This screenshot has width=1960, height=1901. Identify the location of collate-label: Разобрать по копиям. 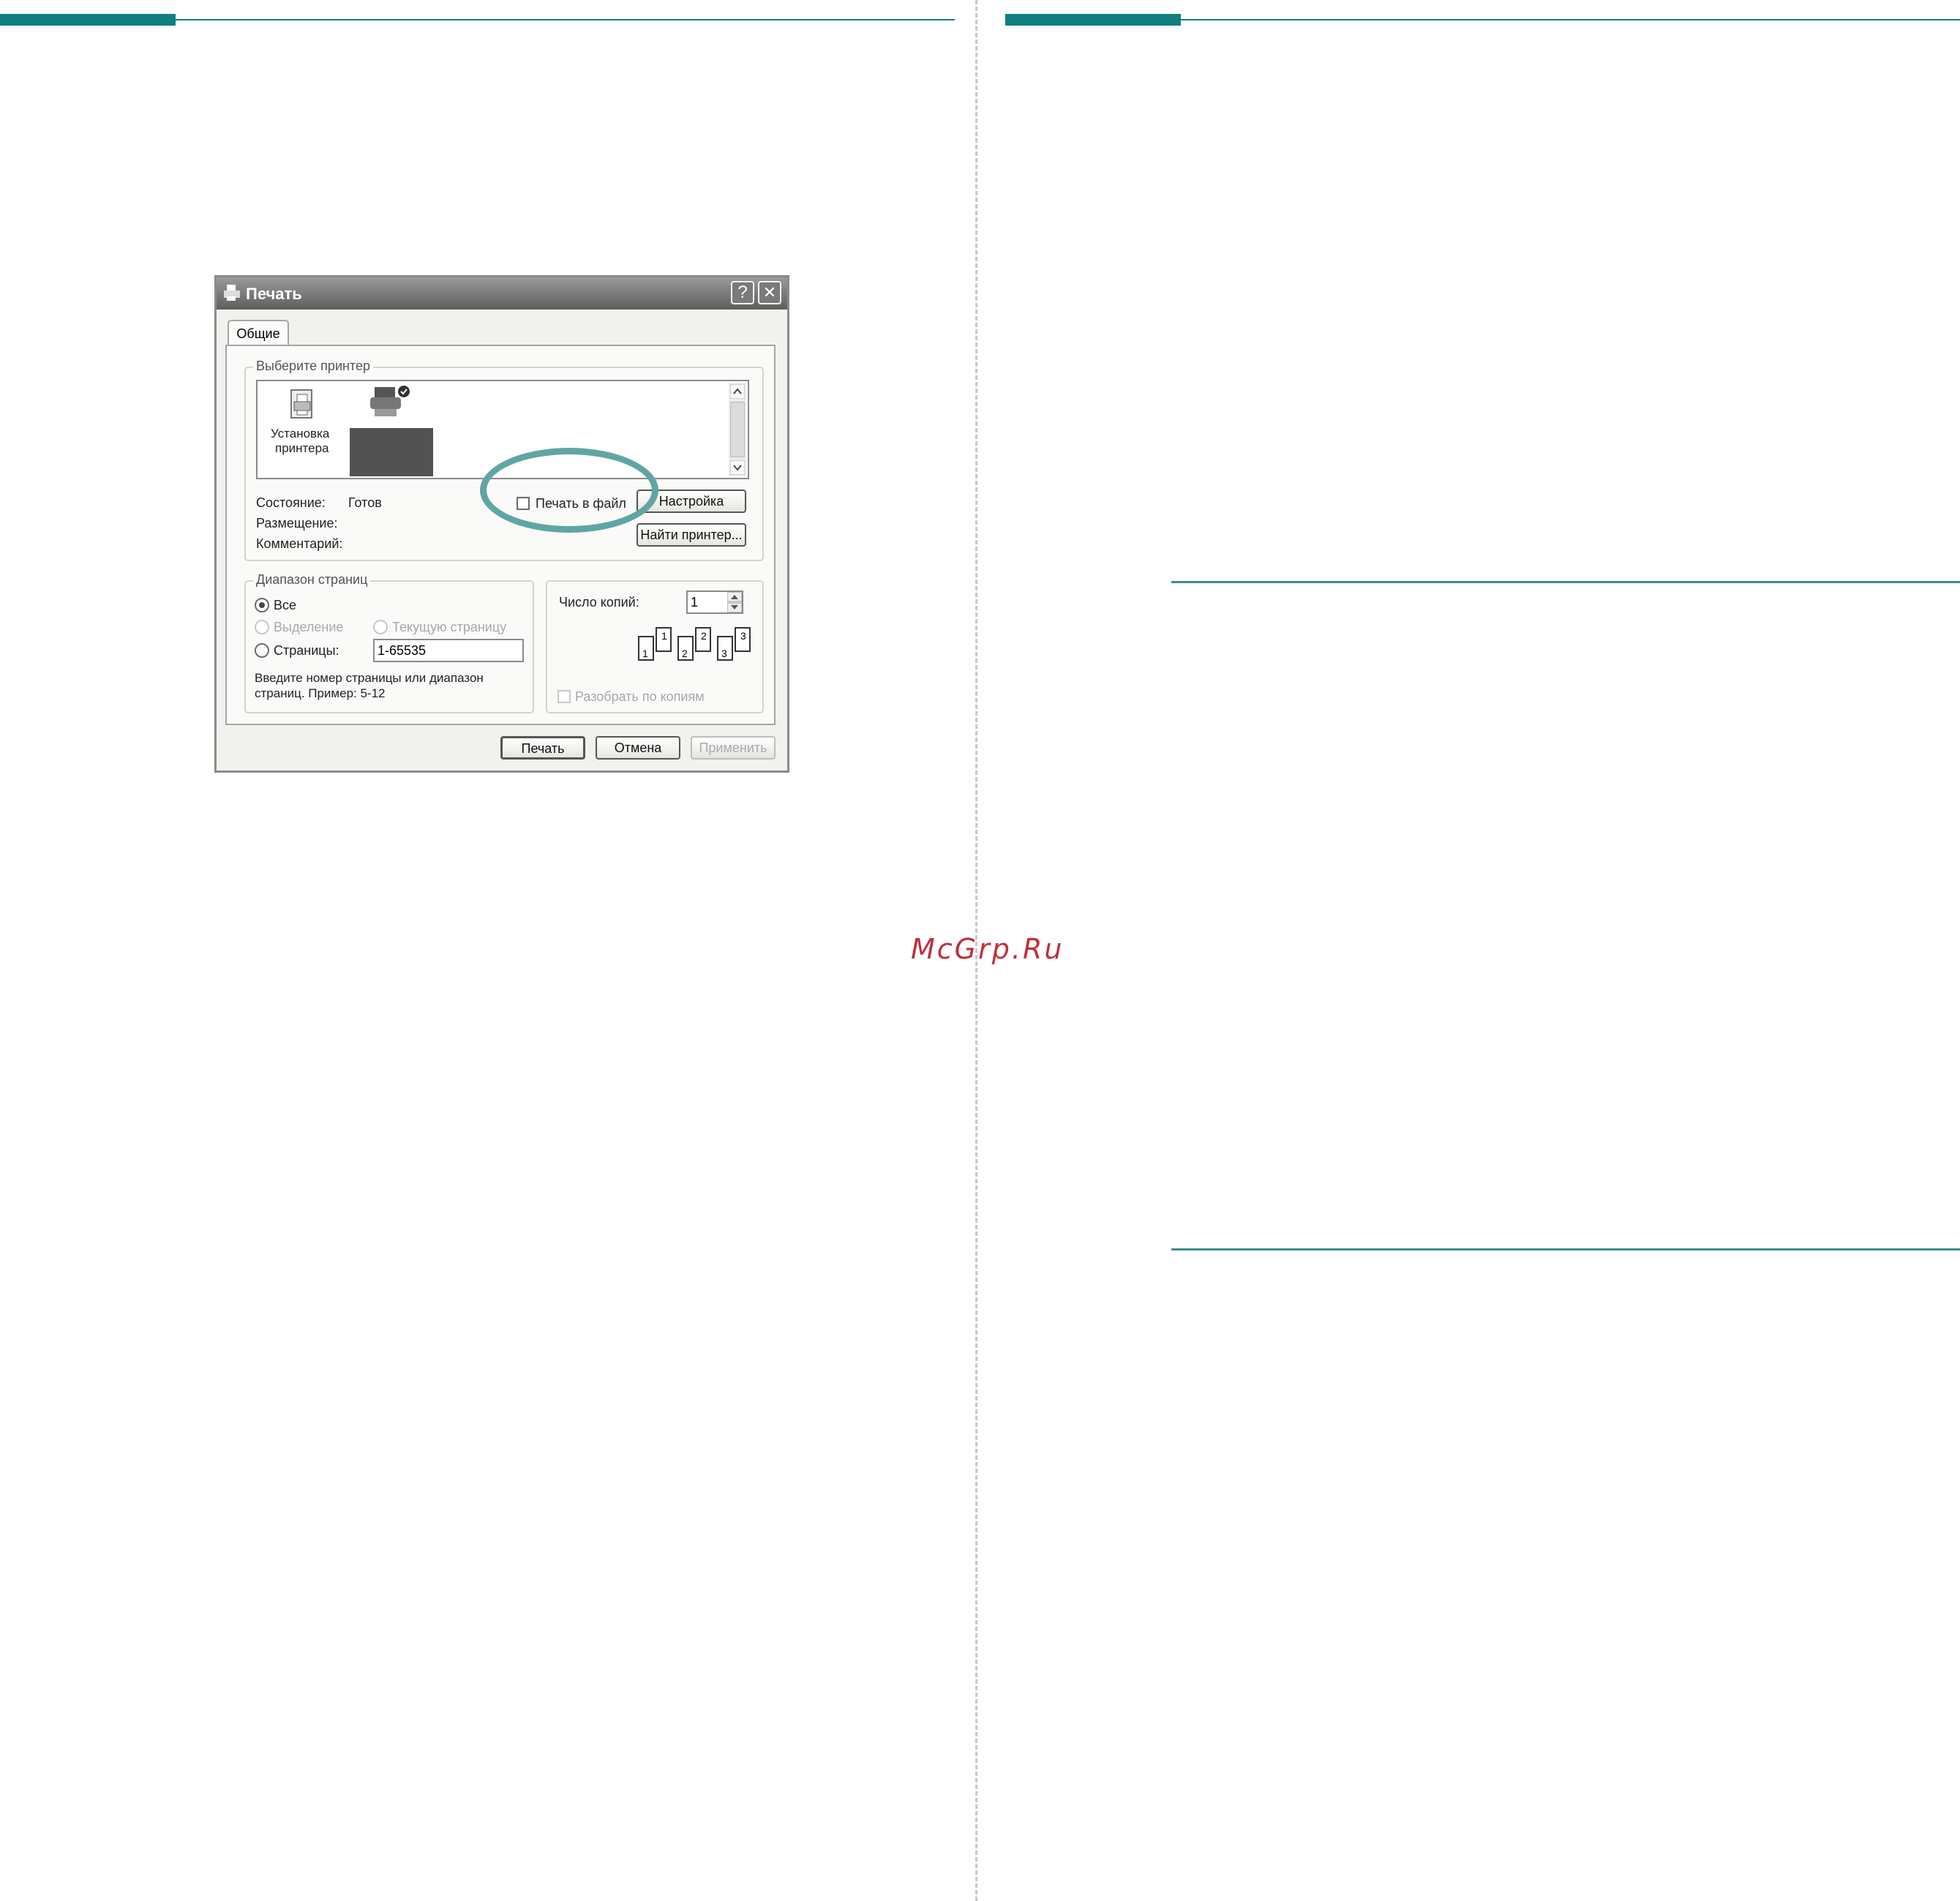
(640, 697).